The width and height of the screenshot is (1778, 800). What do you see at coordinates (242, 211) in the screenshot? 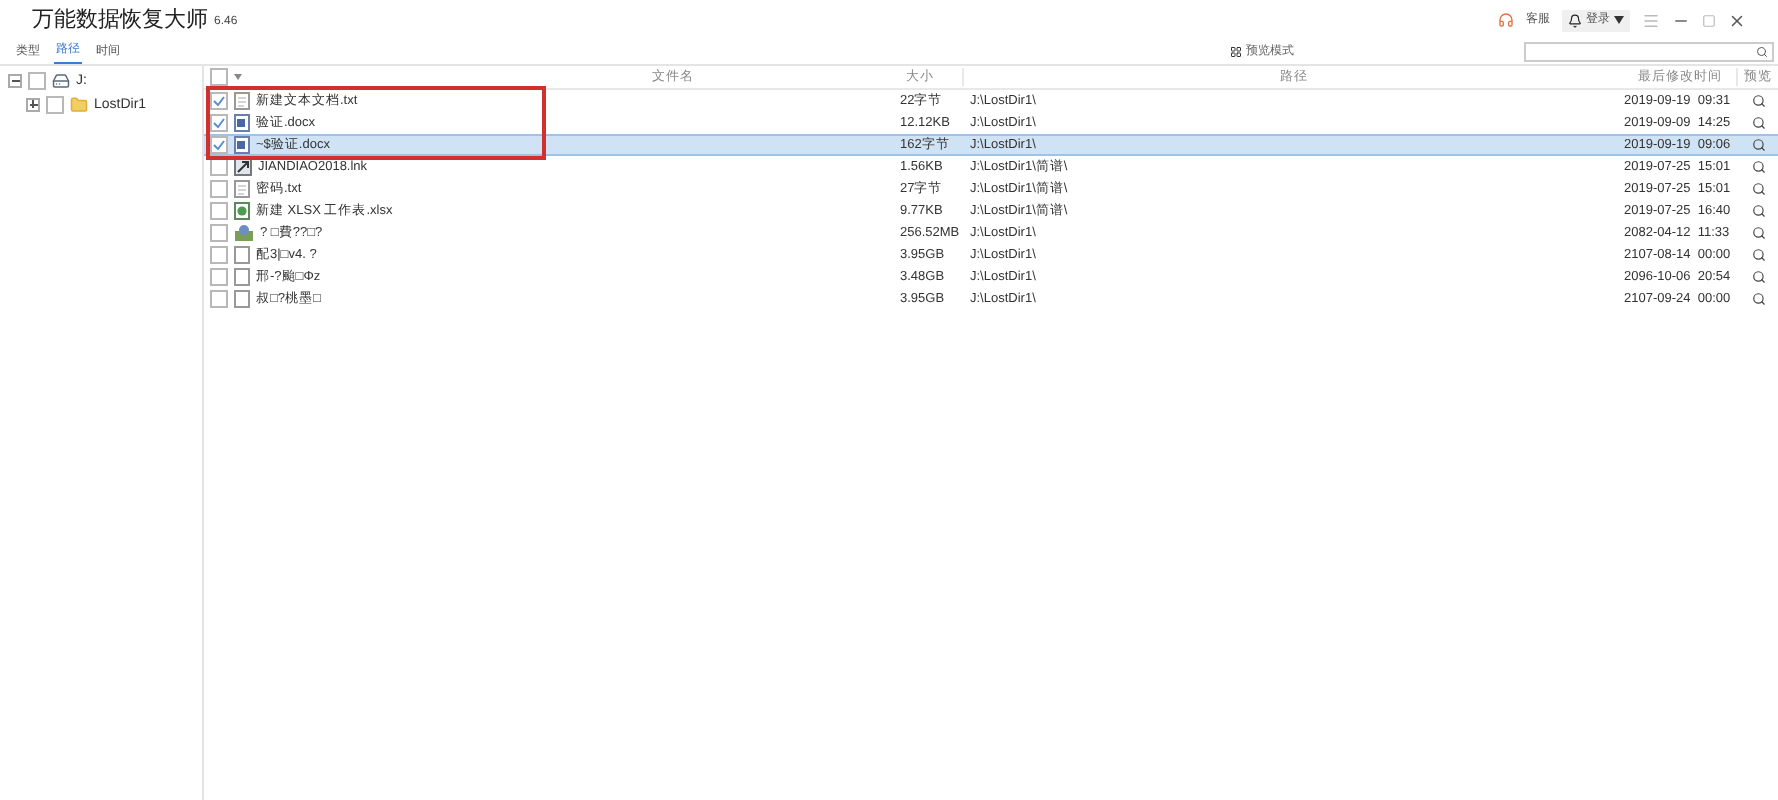
I see `spreadsheet-icon` at bounding box center [242, 211].